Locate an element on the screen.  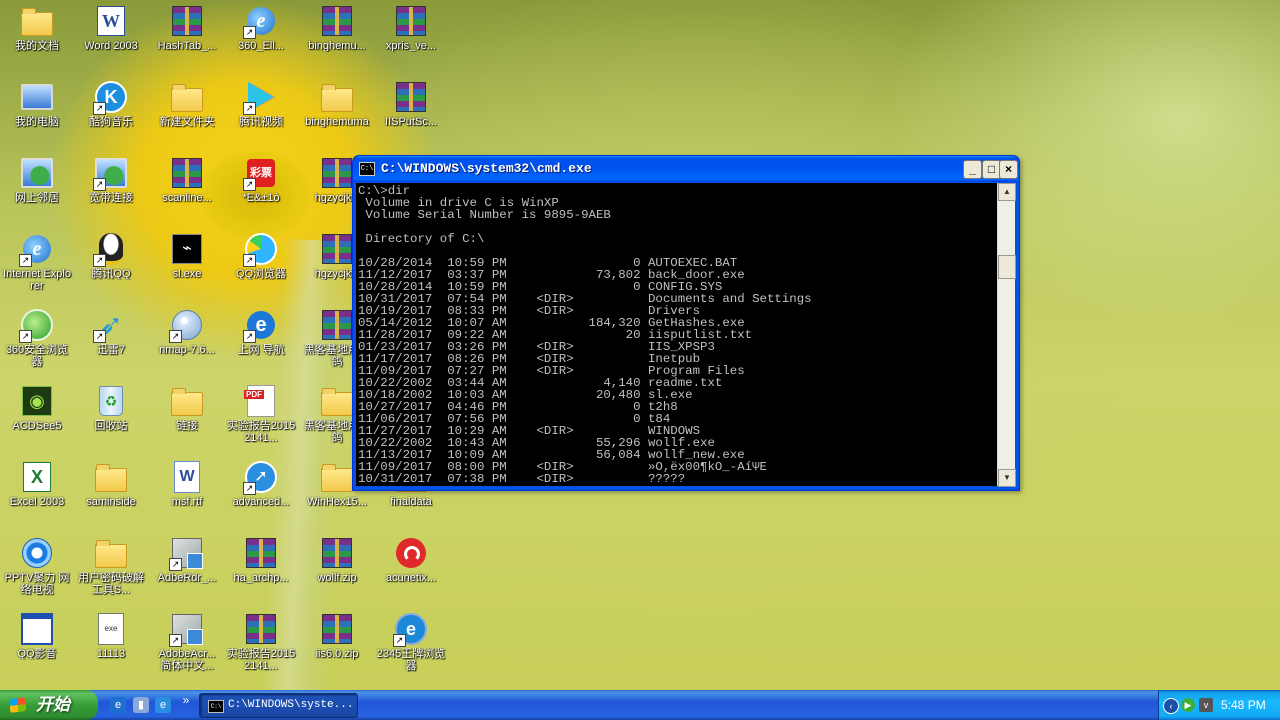
rocket-icon-glyph: ➚ is located at coordinates (261, 477).